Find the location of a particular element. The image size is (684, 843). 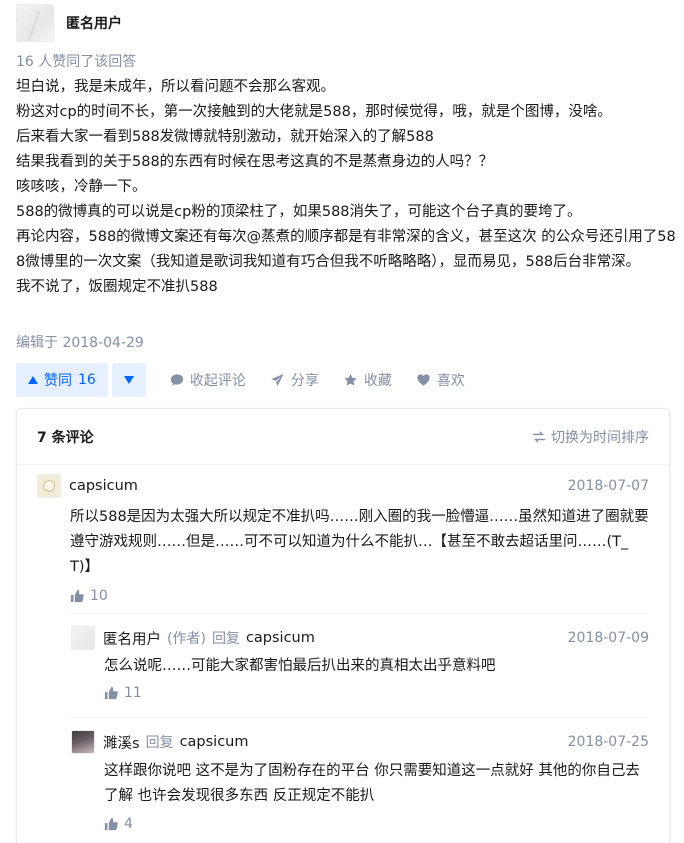

comment-date: 2018-07-25 is located at coordinates (608, 742).